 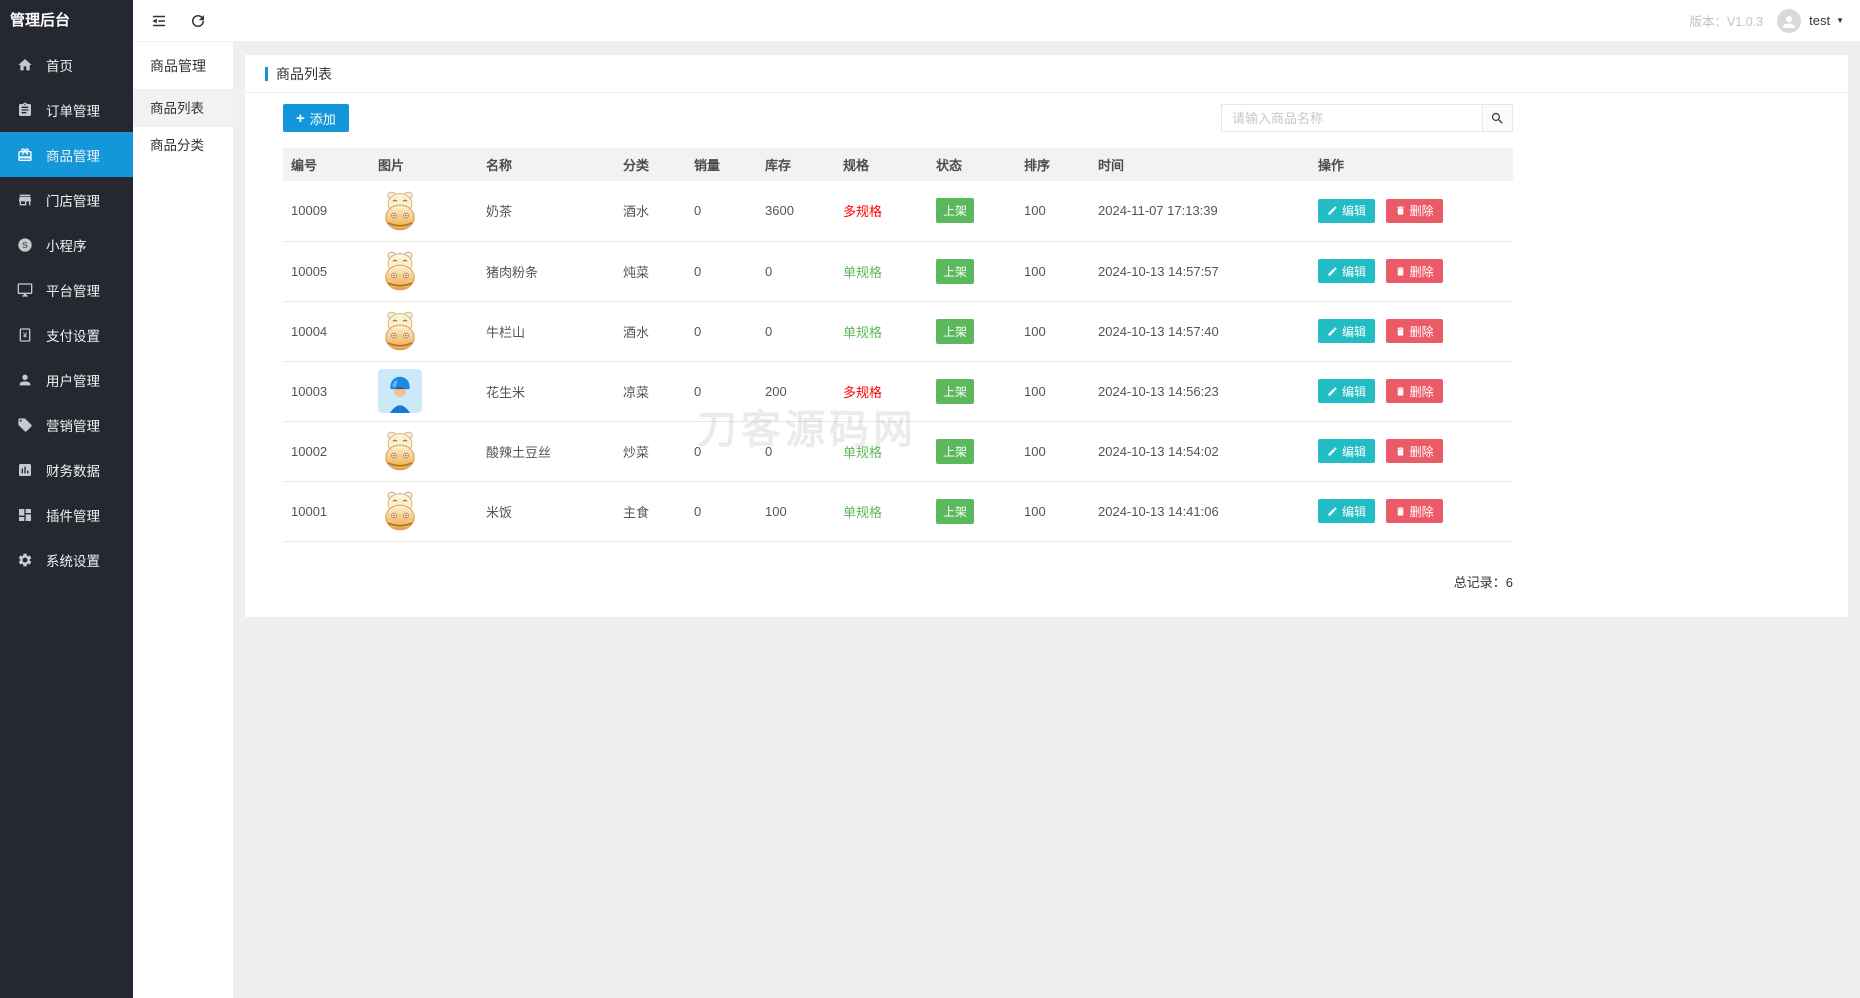 What do you see at coordinates (73, 426) in the screenshot?
I see `sidebar-item-label: 营销管理` at bounding box center [73, 426].